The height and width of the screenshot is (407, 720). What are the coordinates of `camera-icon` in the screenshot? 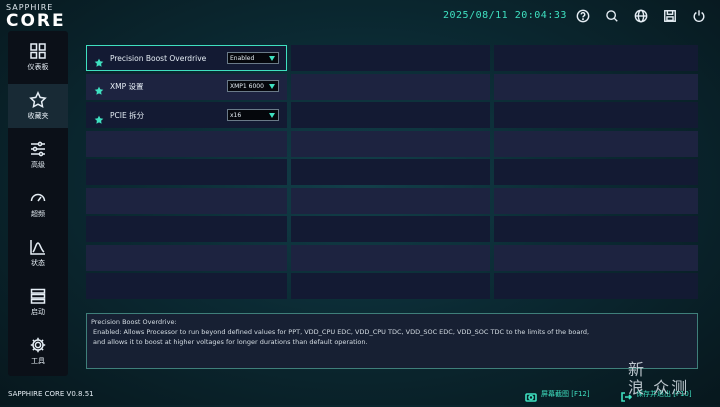 It's located at (531, 395).